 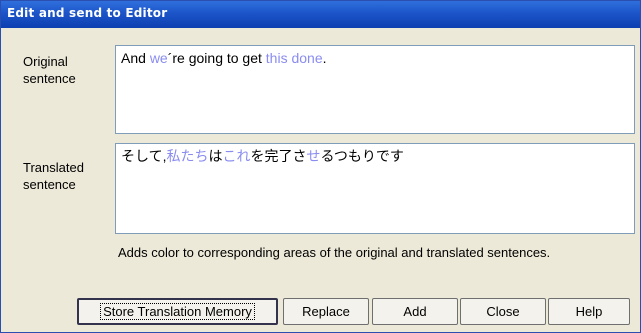 What do you see at coordinates (135, 58) in the screenshot?
I see `original-seg-0: And` at bounding box center [135, 58].